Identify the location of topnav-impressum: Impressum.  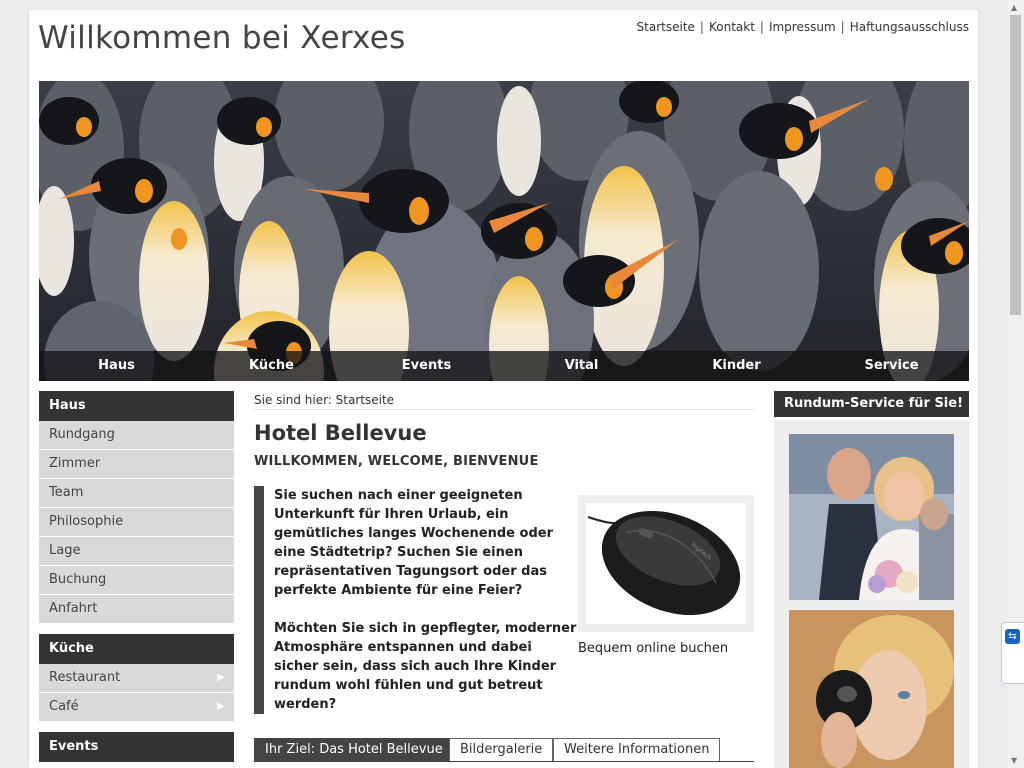
(802, 27).